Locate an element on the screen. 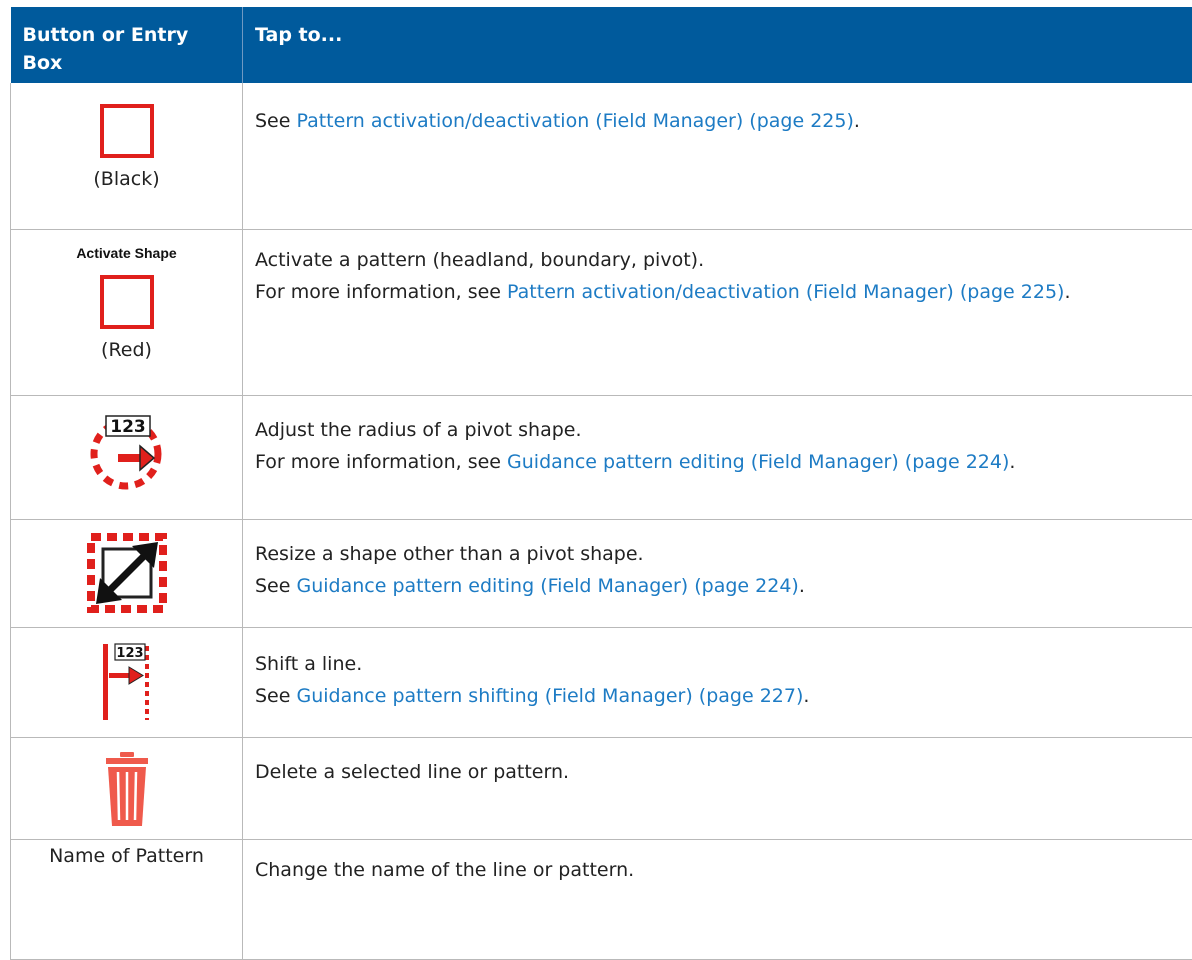 The image size is (1192, 960). icon-caption: (Black) is located at coordinates (126, 179).